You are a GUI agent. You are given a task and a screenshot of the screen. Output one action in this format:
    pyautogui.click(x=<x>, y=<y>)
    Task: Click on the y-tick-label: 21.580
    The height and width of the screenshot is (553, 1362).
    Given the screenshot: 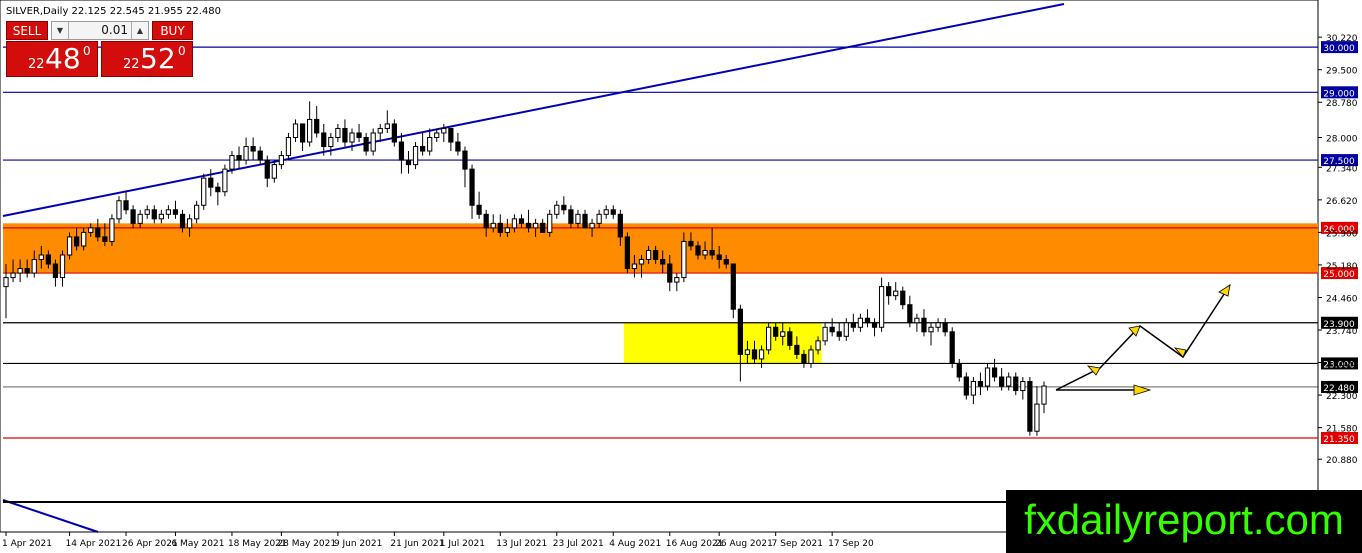 What is the action you would take?
    pyautogui.click(x=1342, y=430)
    